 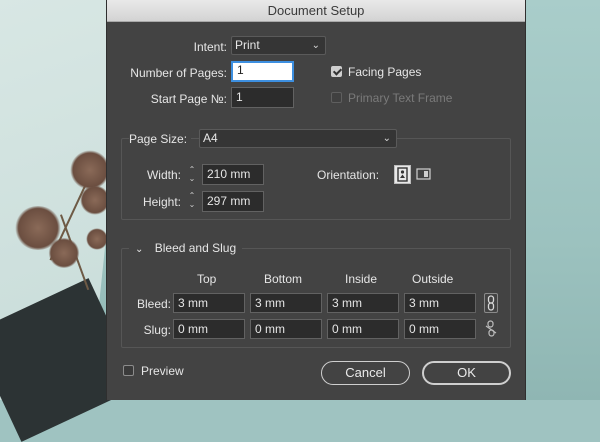 I want to click on height-spinner-icon: ⌃ ⌄, so click(x=192, y=201).